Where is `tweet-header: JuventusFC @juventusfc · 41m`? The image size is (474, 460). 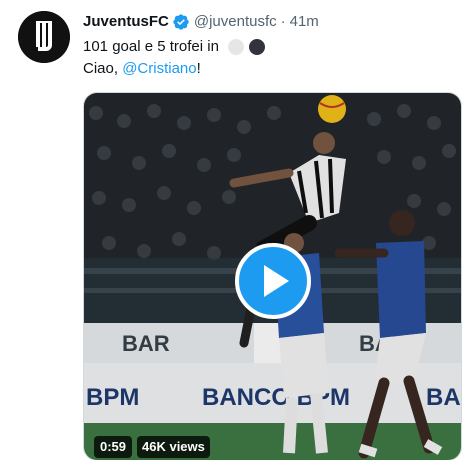 tweet-header: JuventusFC @juventusfc · 41m is located at coordinates (201, 22).